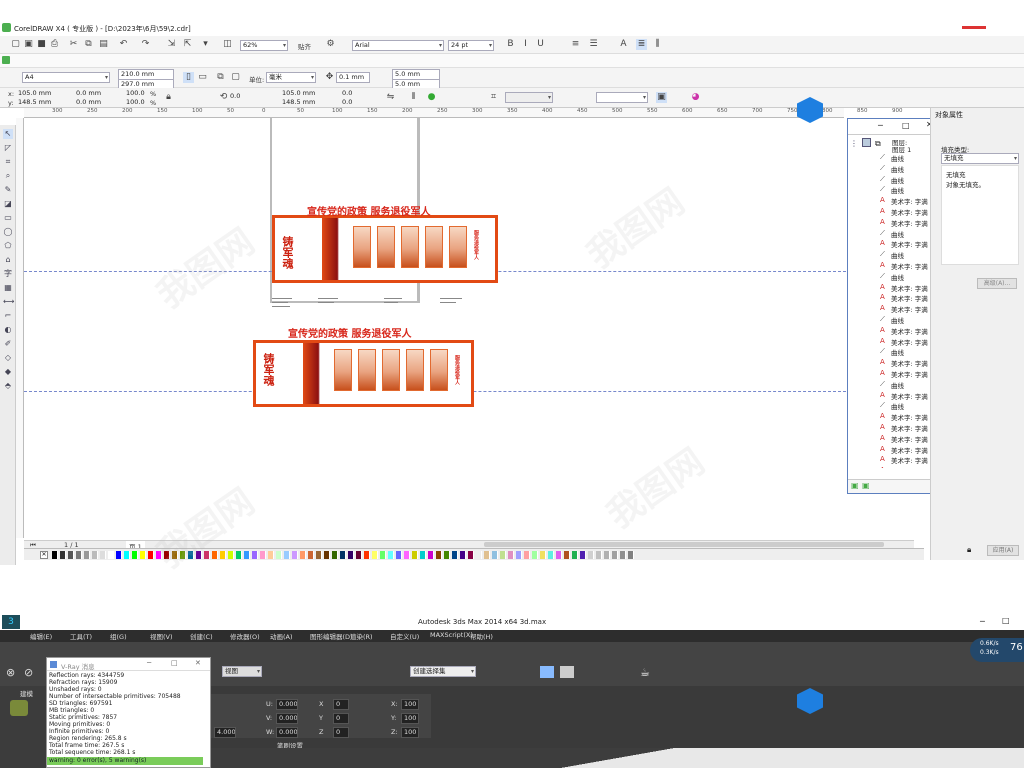 This screenshot has width=1024, height=768. I want to click on modeling-tab: 建模, so click(26, 693).